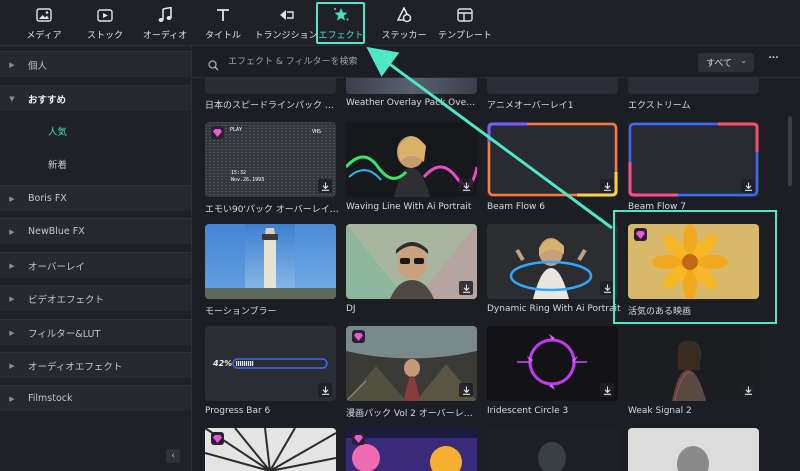 The width and height of the screenshot is (800, 471). What do you see at coordinates (286, 25) in the screenshot?
I see `tab-transition: トランジション` at bounding box center [286, 25].